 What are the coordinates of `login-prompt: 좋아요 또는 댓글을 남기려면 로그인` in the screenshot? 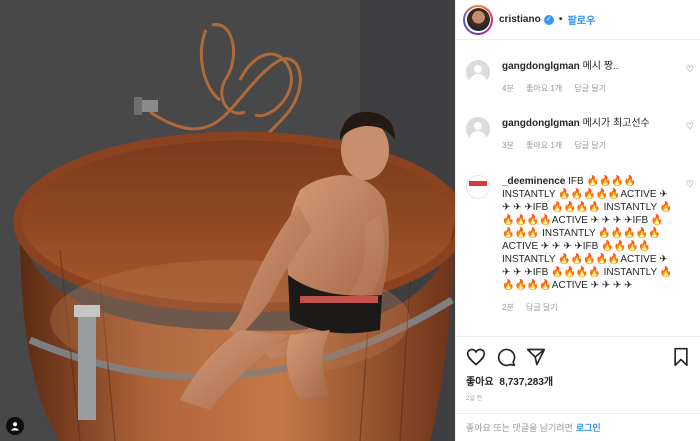 It's located at (578, 427).